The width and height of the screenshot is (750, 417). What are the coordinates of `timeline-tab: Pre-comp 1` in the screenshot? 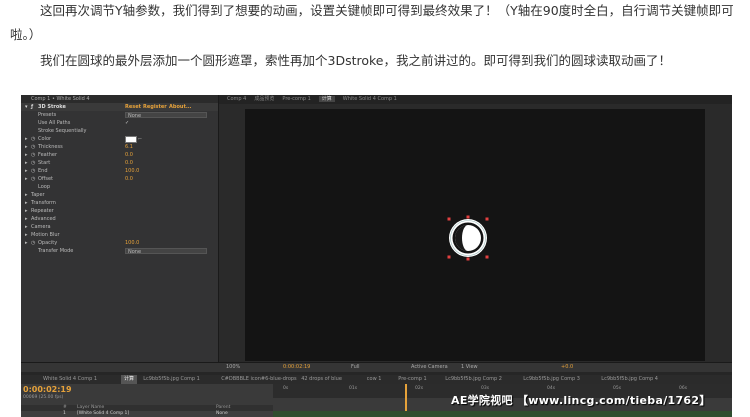 It's located at (412, 379).